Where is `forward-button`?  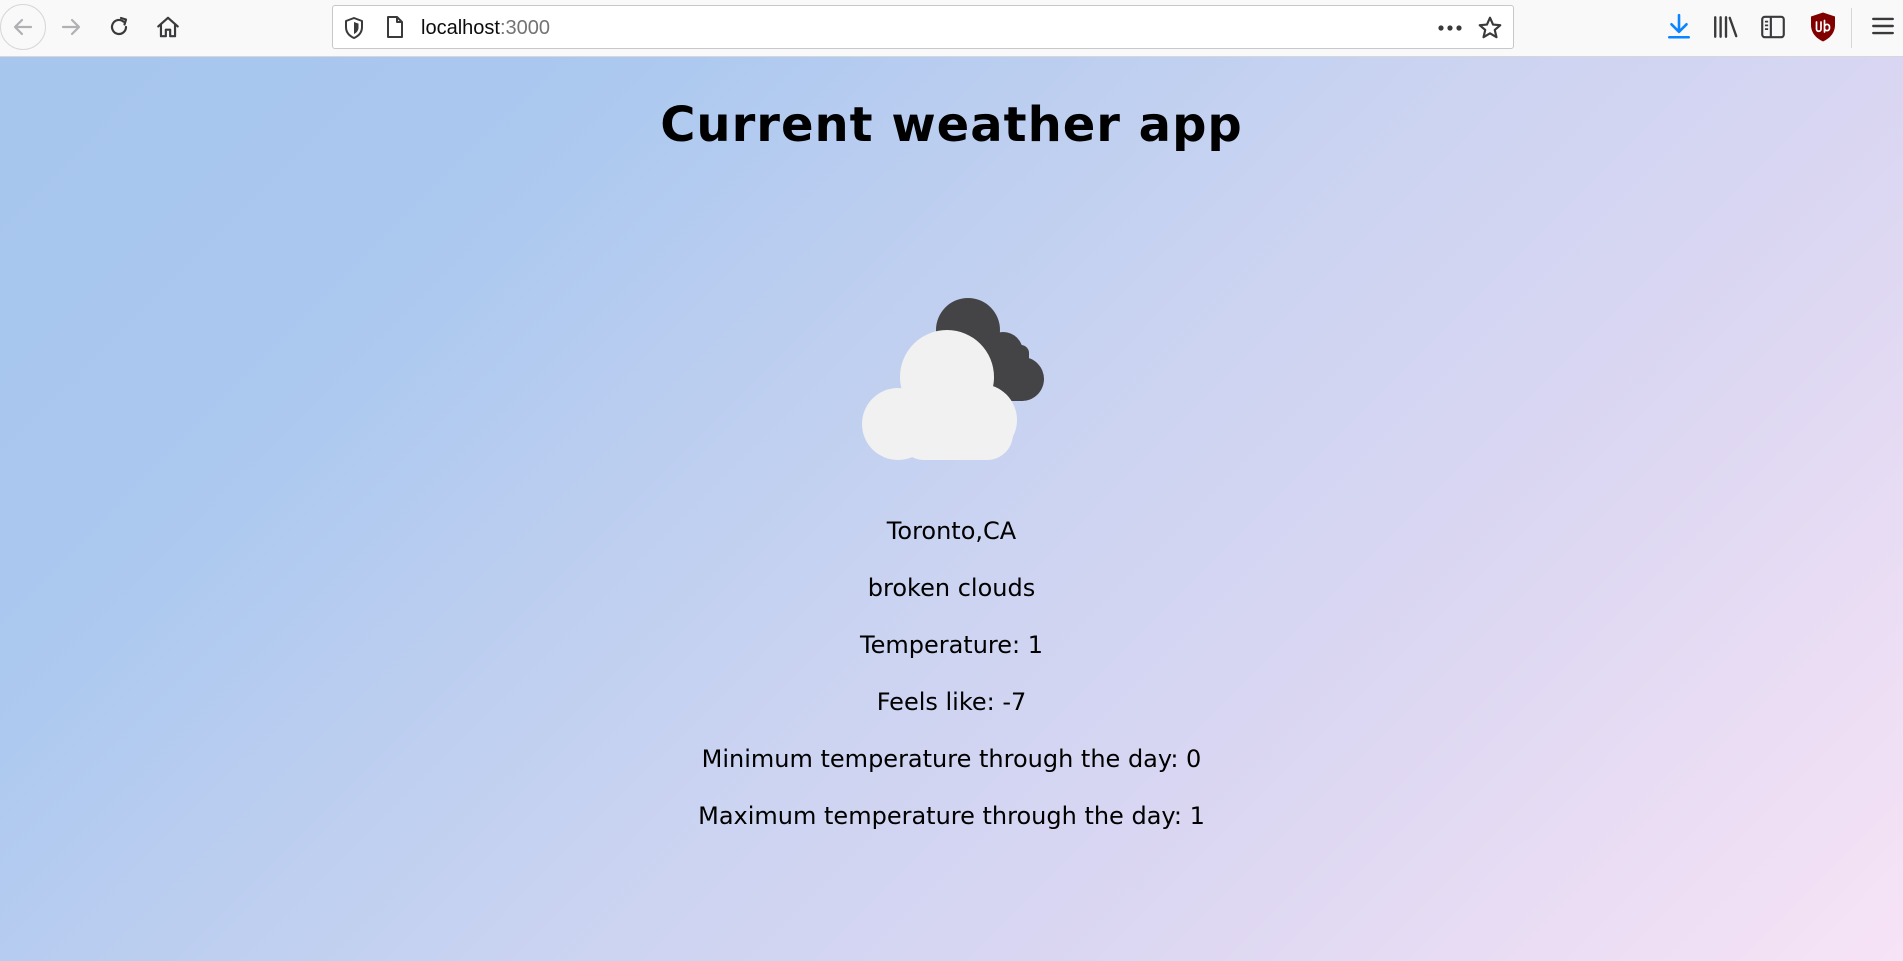 forward-button is located at coordinates (71, 27).